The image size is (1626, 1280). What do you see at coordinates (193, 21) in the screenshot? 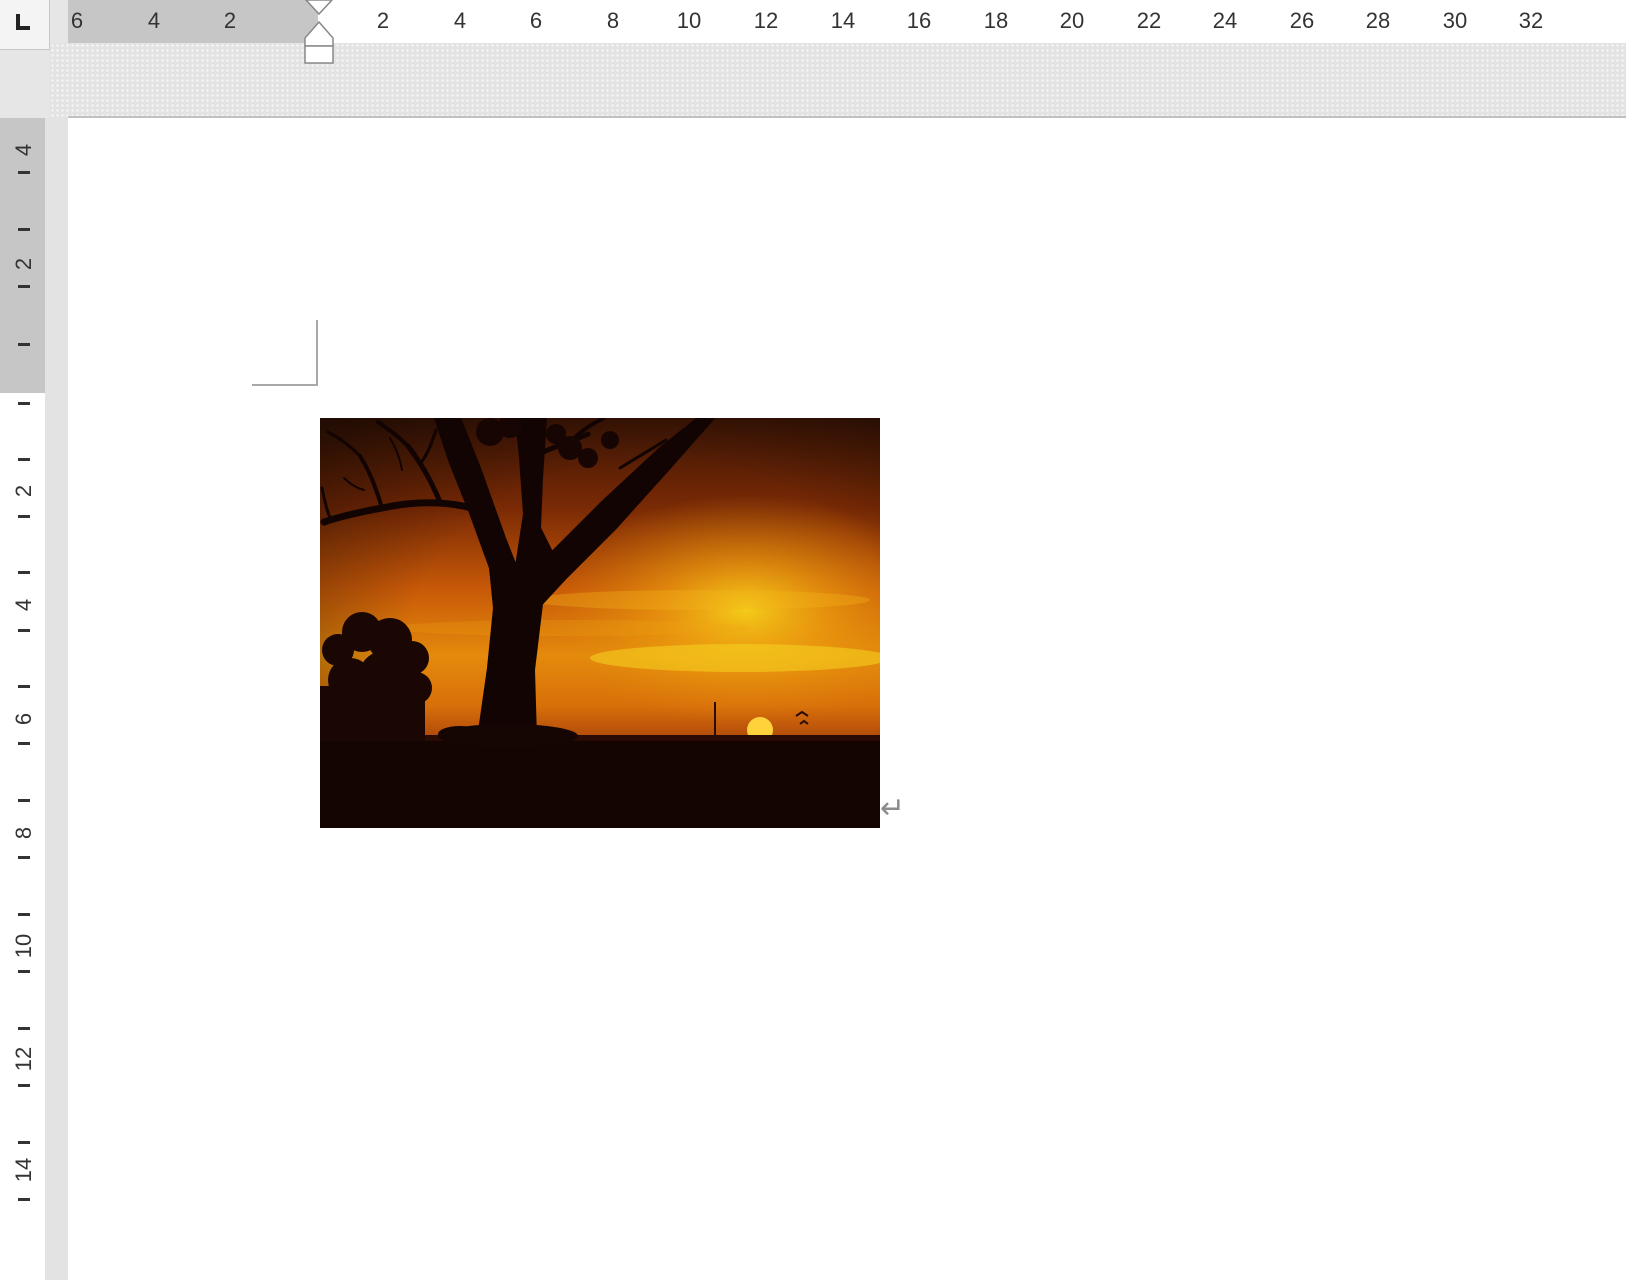
I see `left-margin-zone` at bounding box center [193, 21].